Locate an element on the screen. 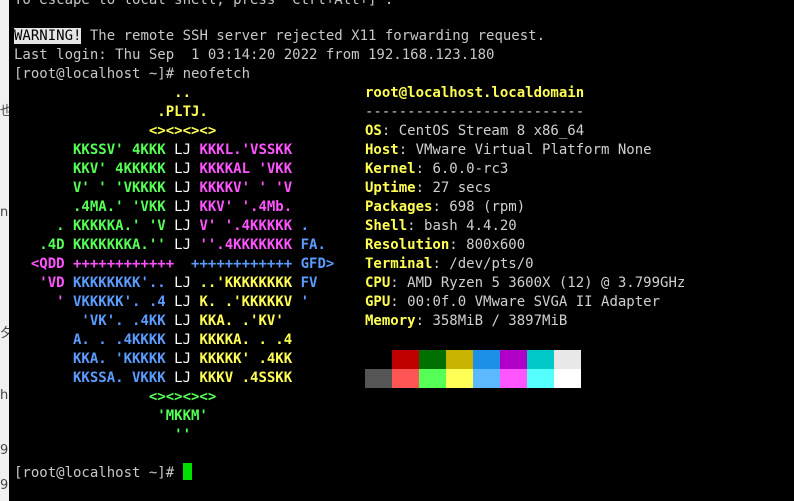 The width and height of the screenshot is (794, 501). logo-segment: FA. is located at coordinates (309, 245).